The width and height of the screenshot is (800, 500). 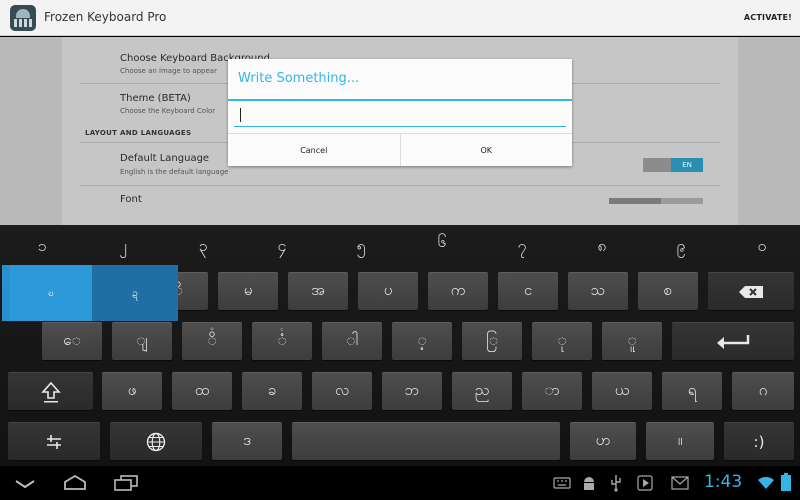 What do you see at coordinates (248, 291) in the screenshot?
I see `key-row1-4: မ` at bounding box center [248, 291].